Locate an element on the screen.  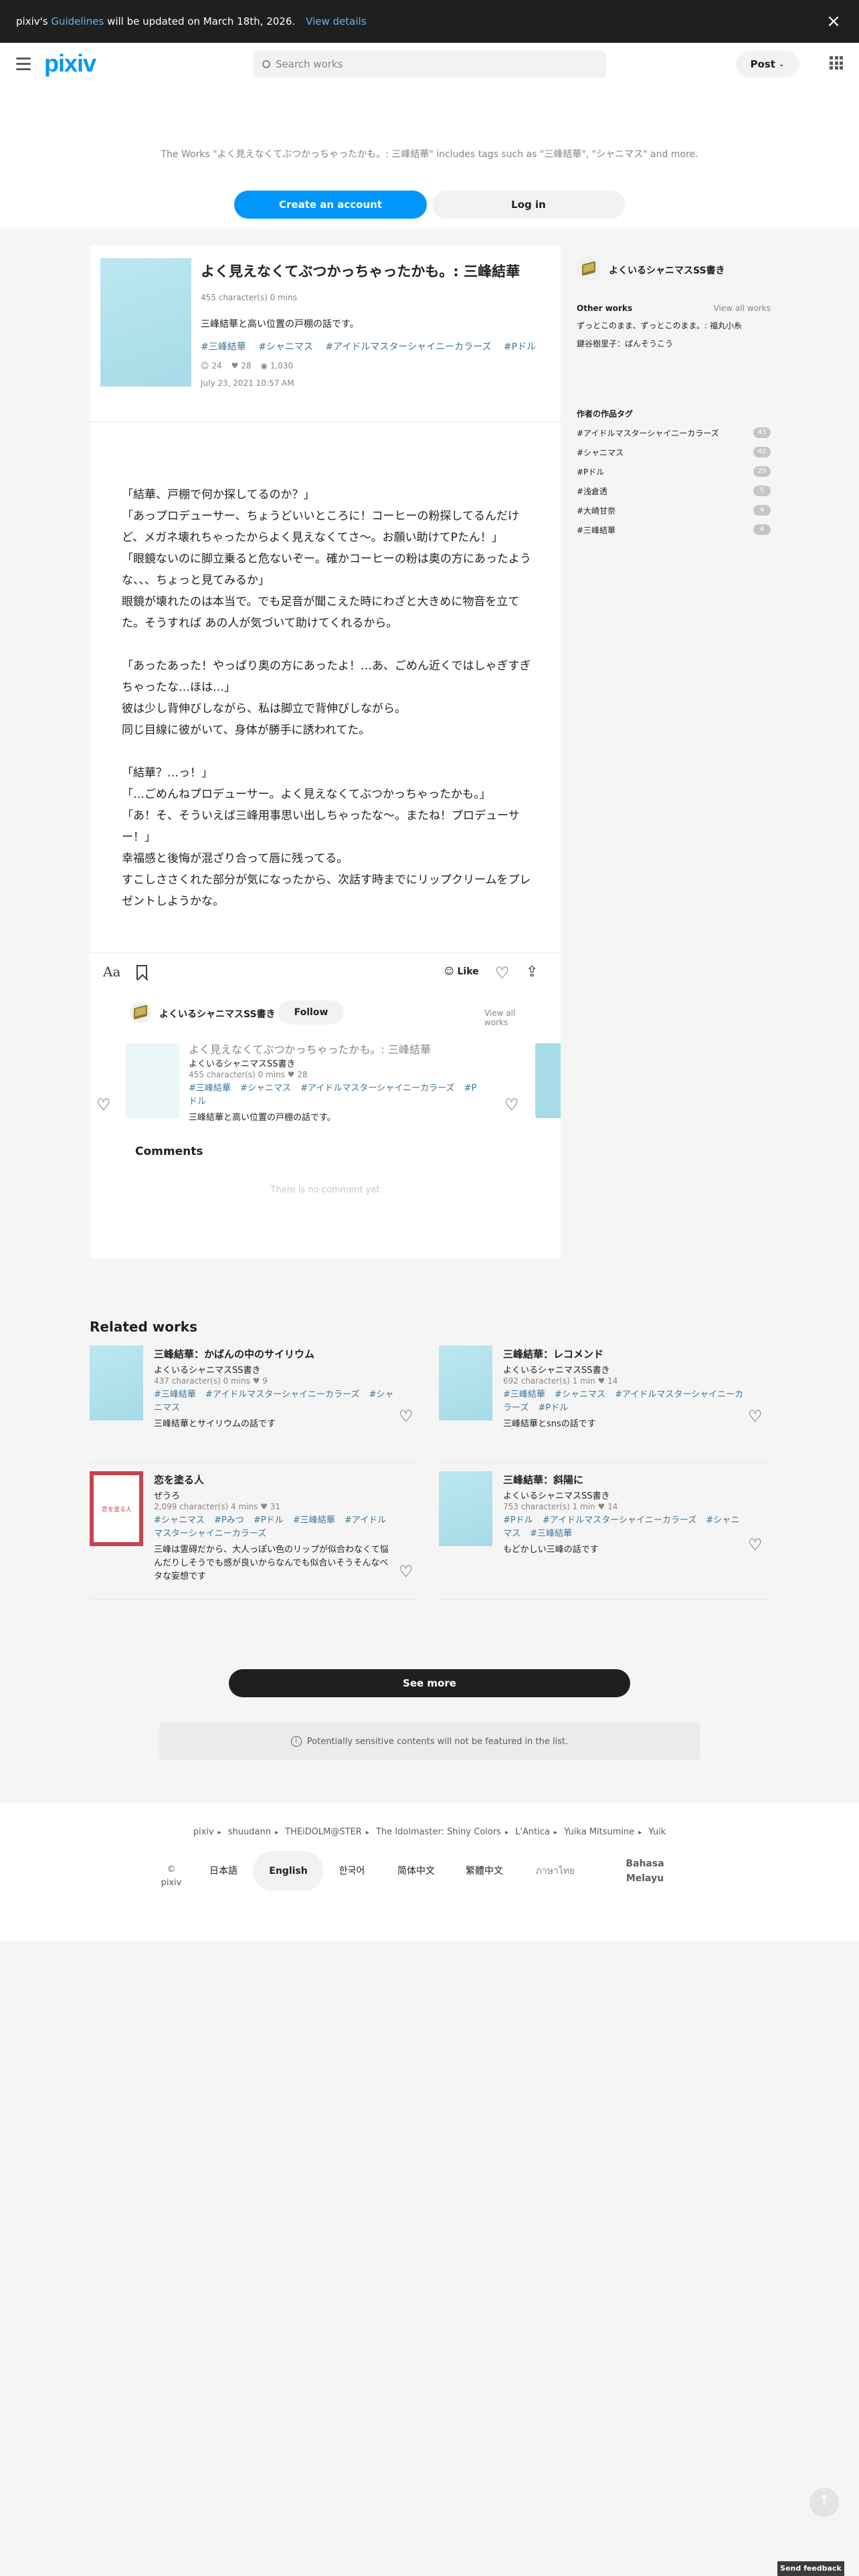
scroll-to-top-icon: ↑ is located at coordinates (824, 2502).